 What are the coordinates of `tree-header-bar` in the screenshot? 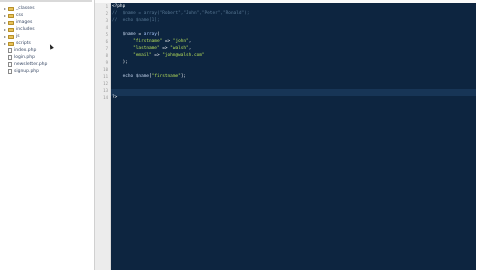 It's located at (46, 1).